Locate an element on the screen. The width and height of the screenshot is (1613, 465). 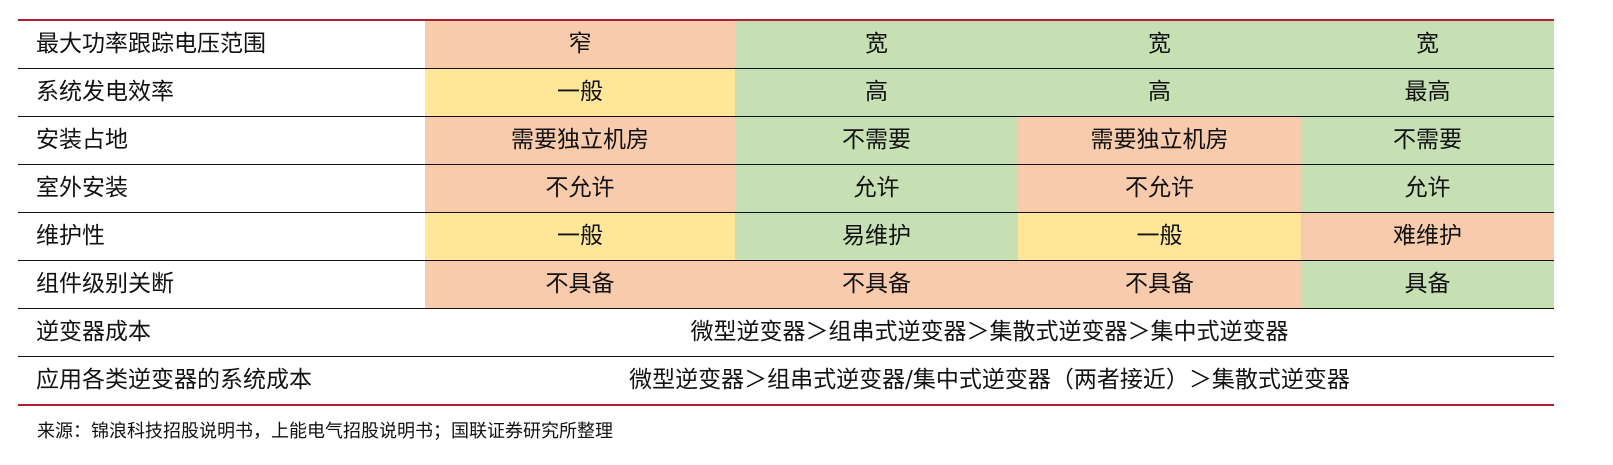
table-cell: 难维护 is located at coordinates (1427, 236).